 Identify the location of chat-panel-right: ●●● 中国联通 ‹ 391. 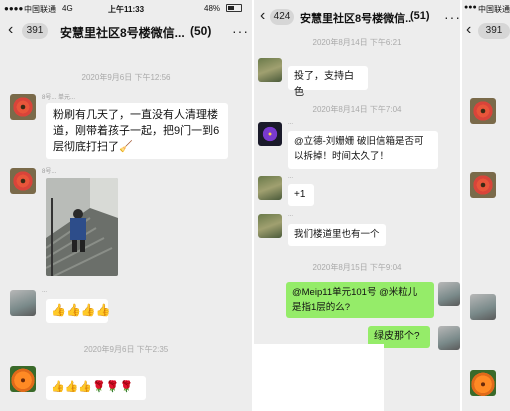
(486, 205).